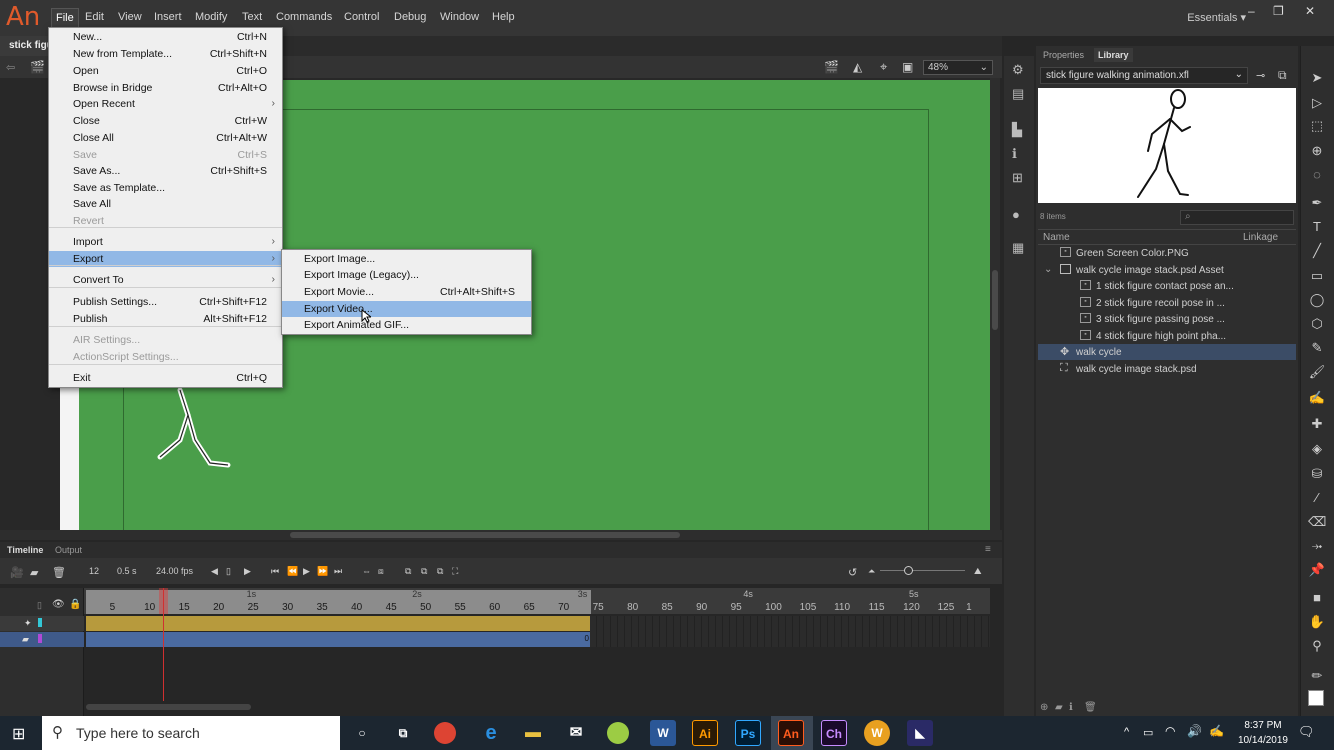  Describe the element at coordinates (1148, 732) in the screenshot. I see `battery-icon: ▭` at that location.